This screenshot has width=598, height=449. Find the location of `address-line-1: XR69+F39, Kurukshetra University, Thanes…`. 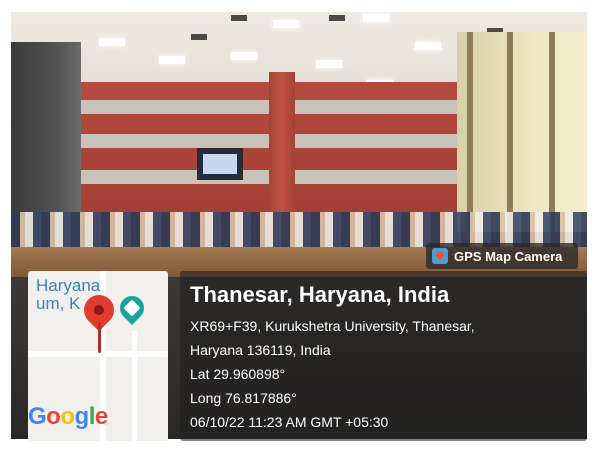

address-line-1: XR69+F39, Kurukshetra University, Thanes… is located at coordinates (332, 326).